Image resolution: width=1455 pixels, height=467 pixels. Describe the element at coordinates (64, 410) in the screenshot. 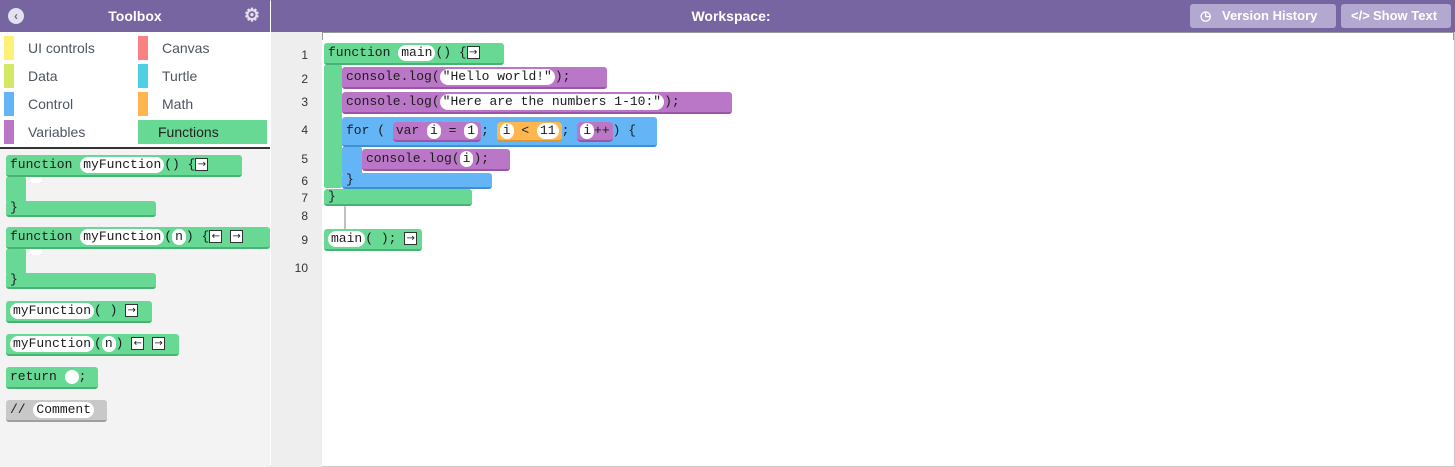

I see `comment-text-field: Comment` at that location.